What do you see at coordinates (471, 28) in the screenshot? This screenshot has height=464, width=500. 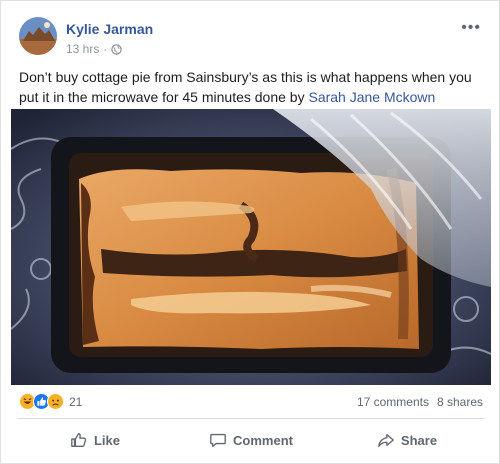 I see `more-options-icon: •••` at bounding box center [471, 28].